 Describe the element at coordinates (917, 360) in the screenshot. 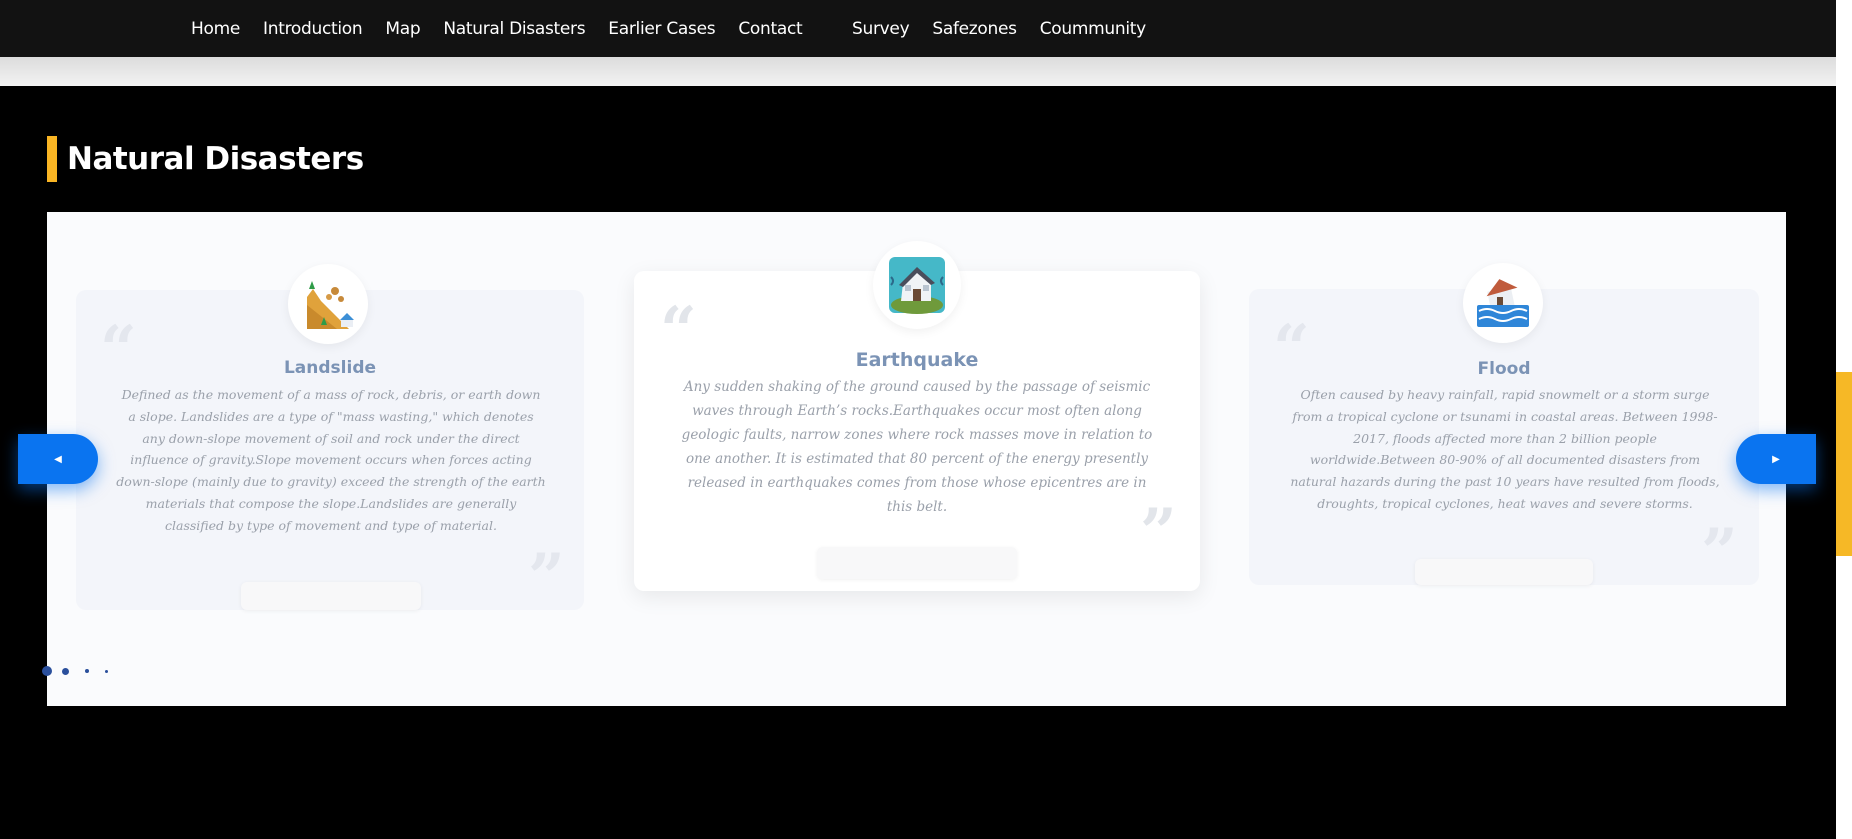

I see `card-title: Earthquake` at that location.